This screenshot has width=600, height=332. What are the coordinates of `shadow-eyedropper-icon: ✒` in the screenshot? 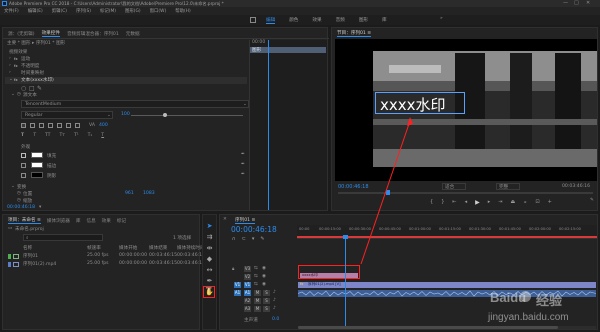 It's located at (243, 174).